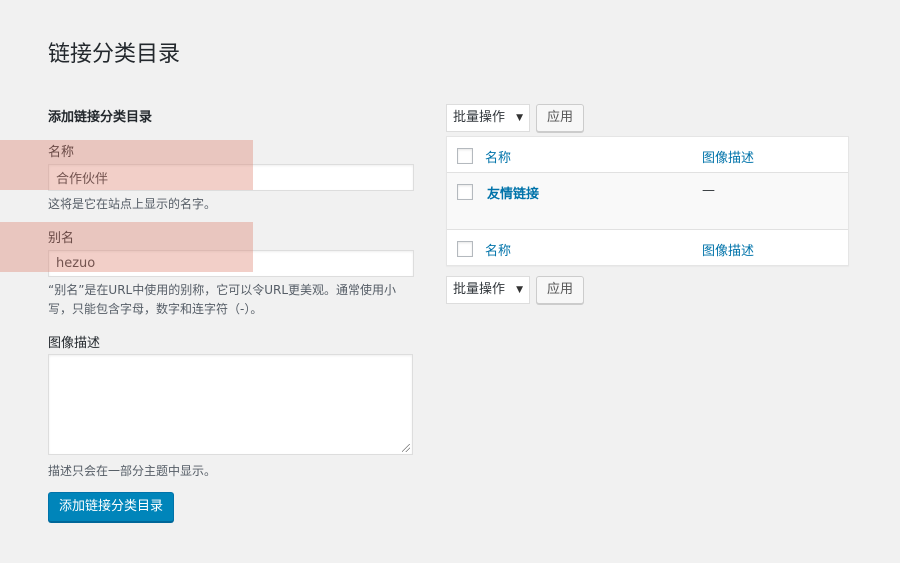 The image size is (900, 563). Describe the element at coordinates (111, 507) in the screenshot. I see `add-category-button: 添加链接分类目录` at that location.